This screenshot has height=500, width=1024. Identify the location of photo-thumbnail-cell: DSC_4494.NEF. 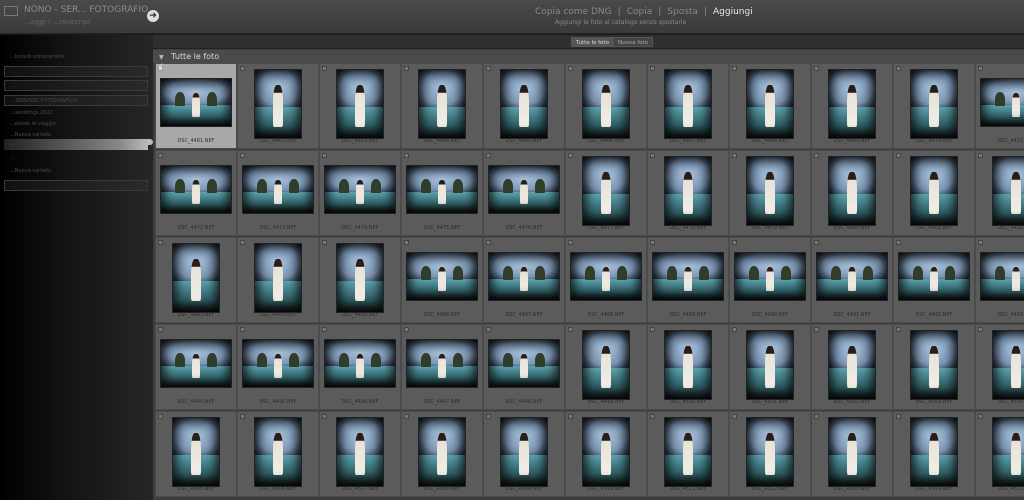
(196, 367).